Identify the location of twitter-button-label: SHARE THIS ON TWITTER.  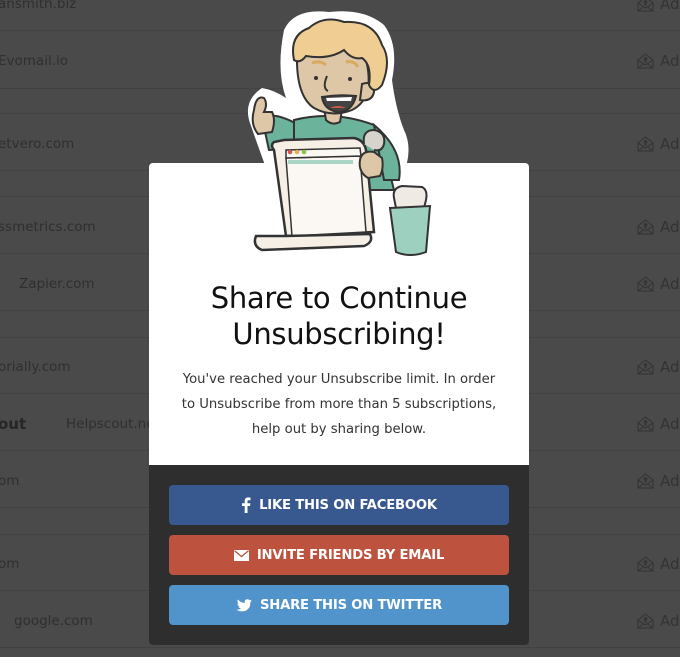
(351, 605).